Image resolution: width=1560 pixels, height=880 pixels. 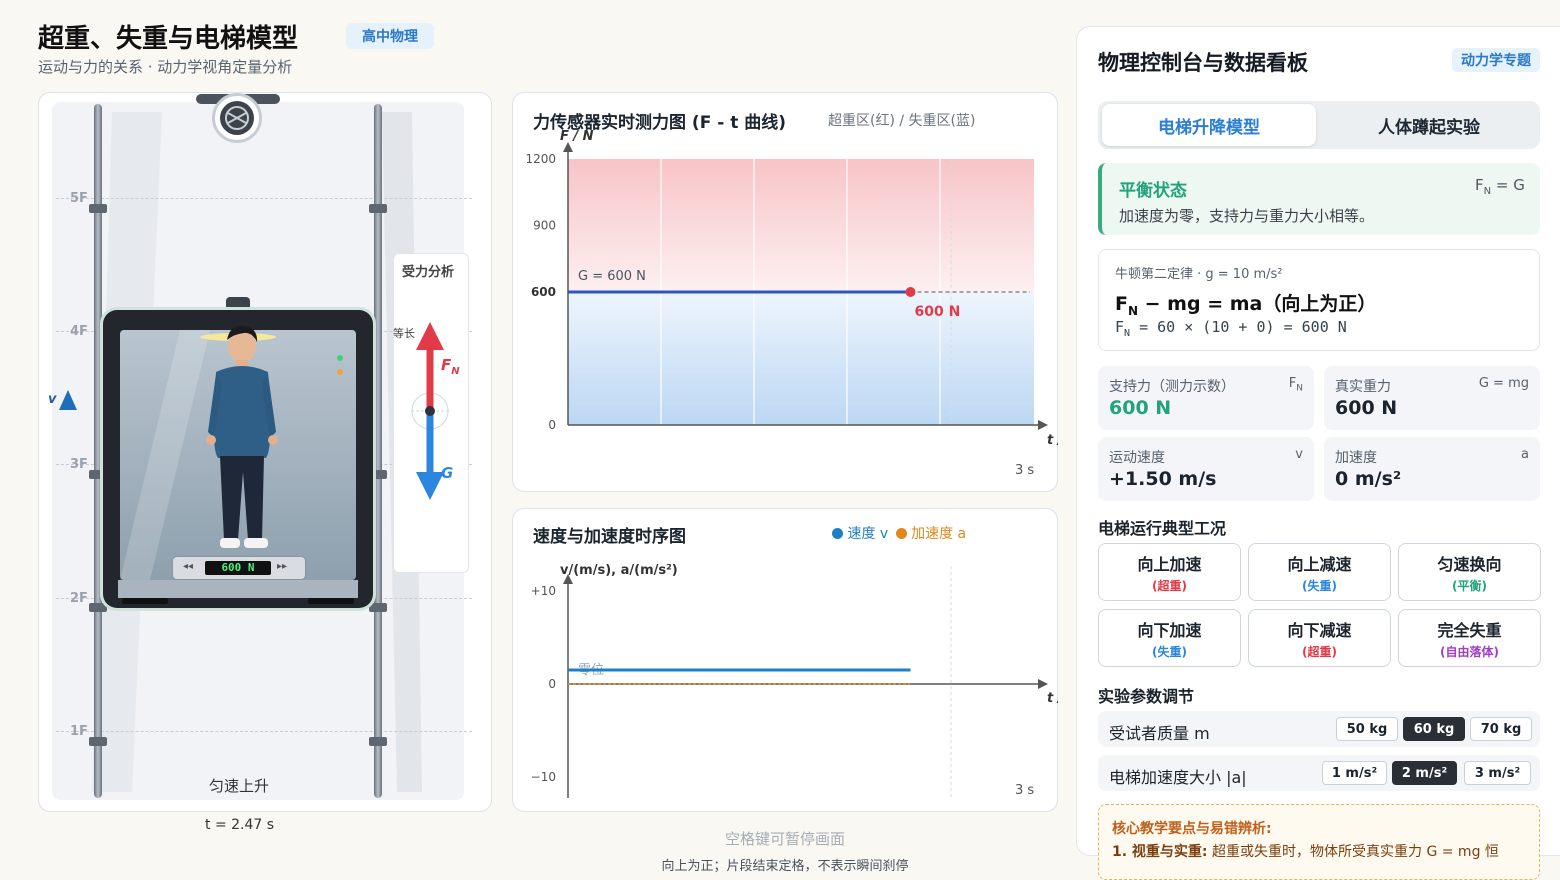 I want to click on case-button: 向下加速 (失重), so click(x=1169, y=638).